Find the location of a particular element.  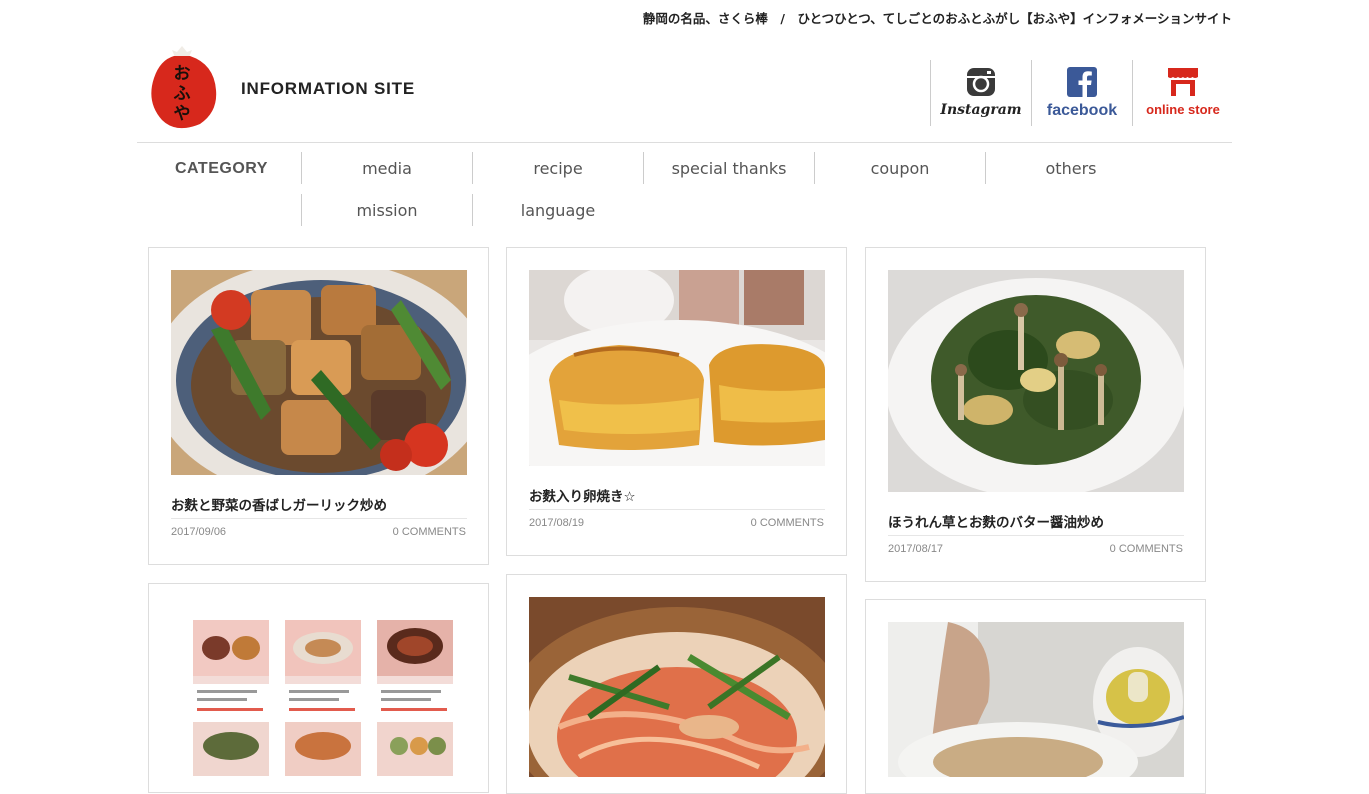

instagram-link: Instagram is located at coordinates (980, 93).